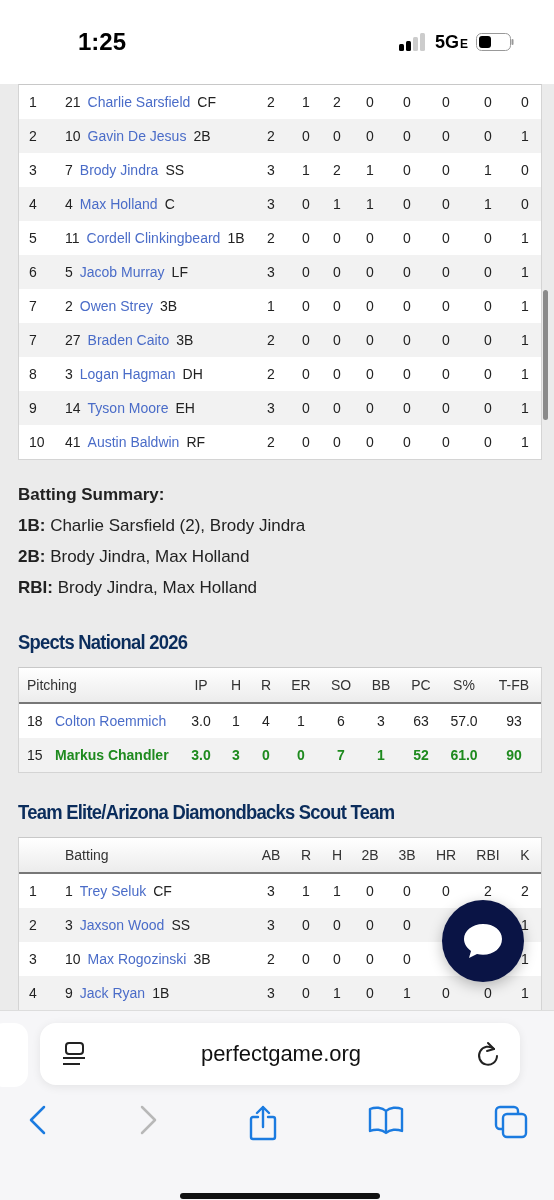 The image size is (554, 1200). What do you see at coordinates (37, 442) in the screenshot?
I see `row-number: 10` at bounding box center [37, 442].